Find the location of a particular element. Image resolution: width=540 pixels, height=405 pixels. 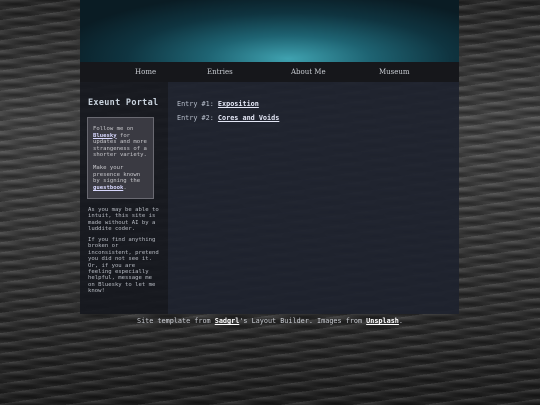

footer-text: Site template from is located at coordinates (175, 321).